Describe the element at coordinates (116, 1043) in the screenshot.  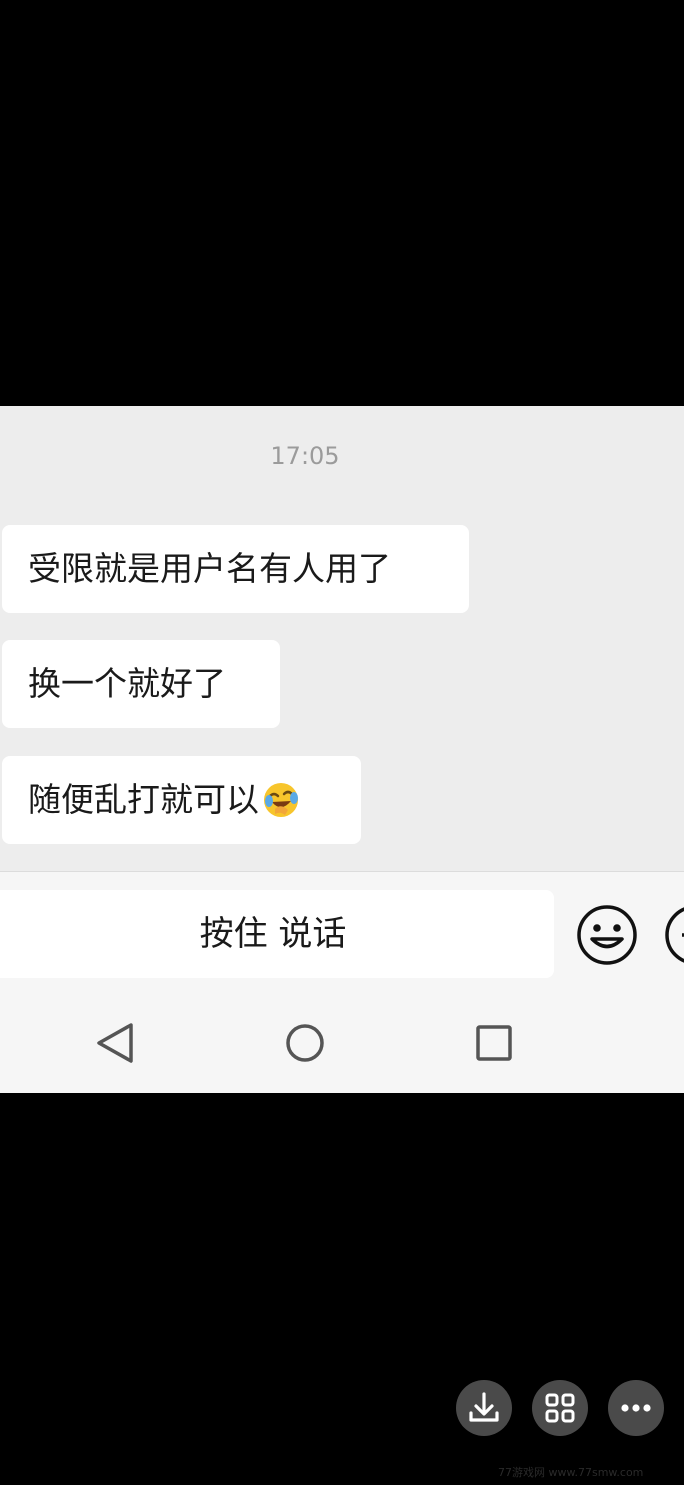
I see `triangle-back-icon` at that location.